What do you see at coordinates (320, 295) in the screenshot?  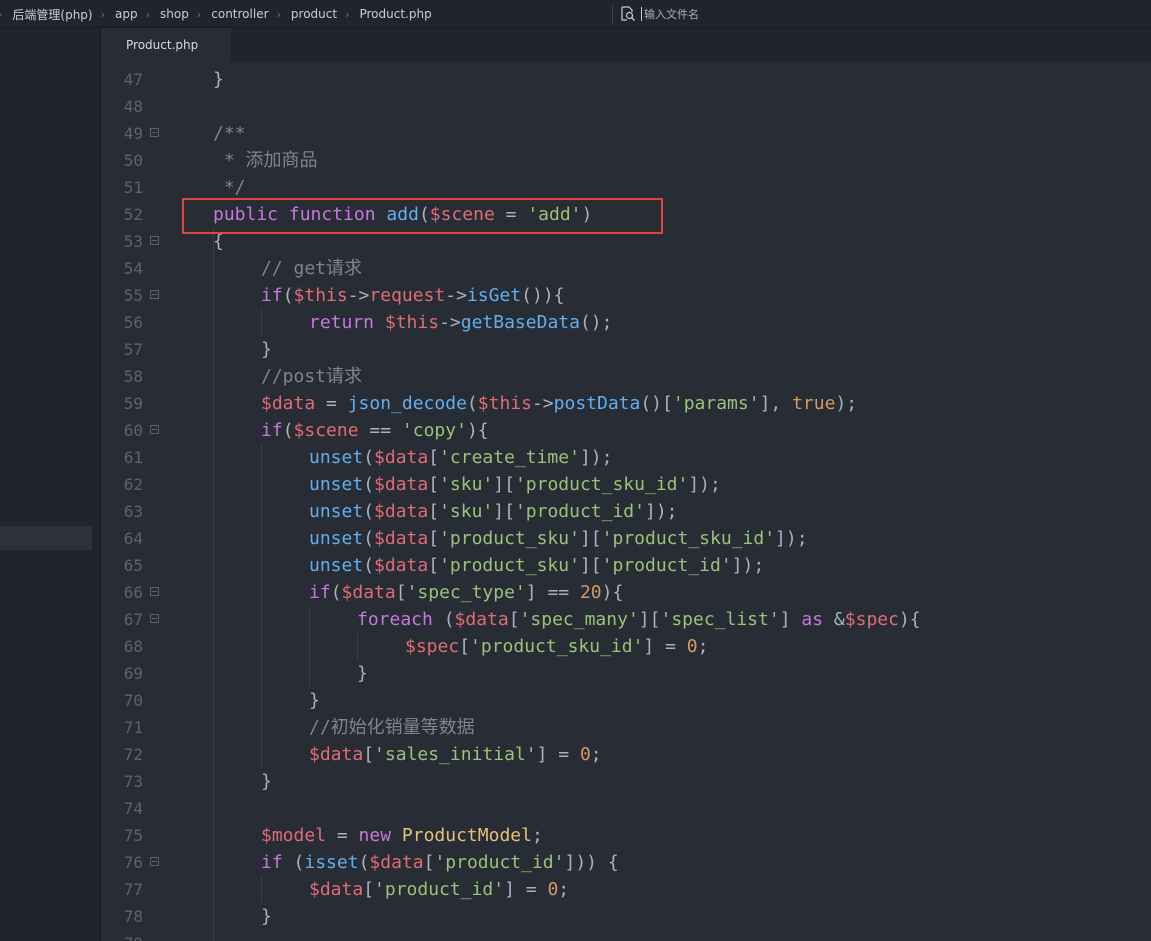 I see `code-token: $this` at bounding box center [320, 295].